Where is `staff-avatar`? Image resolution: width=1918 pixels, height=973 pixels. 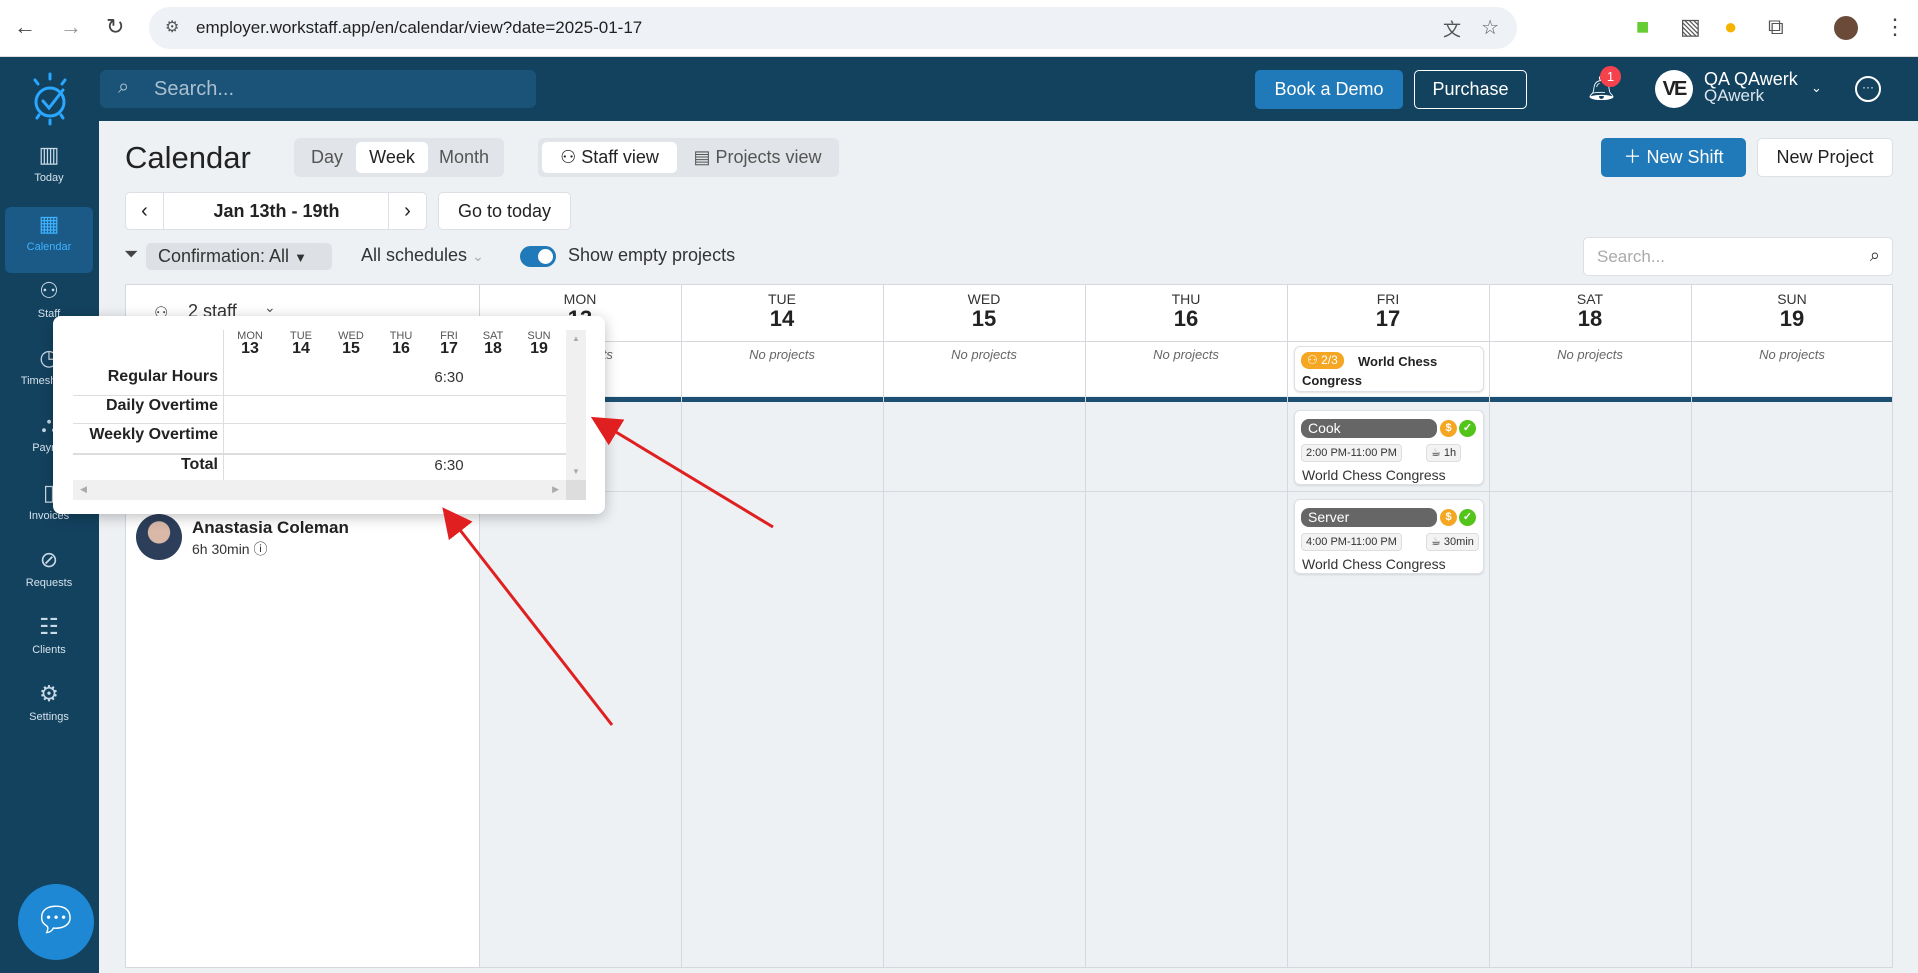
staff-avatar is located at coordinates (159, 537).